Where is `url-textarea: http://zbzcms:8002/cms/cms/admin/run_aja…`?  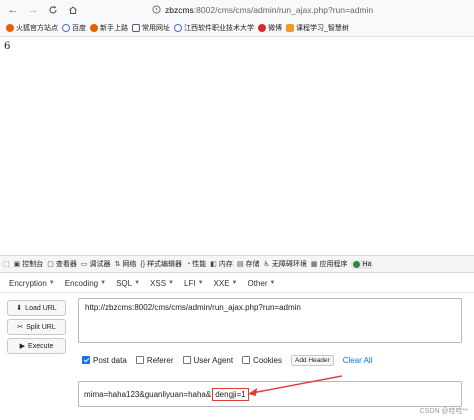 url-textarea: http://zbzcms:8002/cms/cms/admin/run_aja… is located at coordinates (270, 320).